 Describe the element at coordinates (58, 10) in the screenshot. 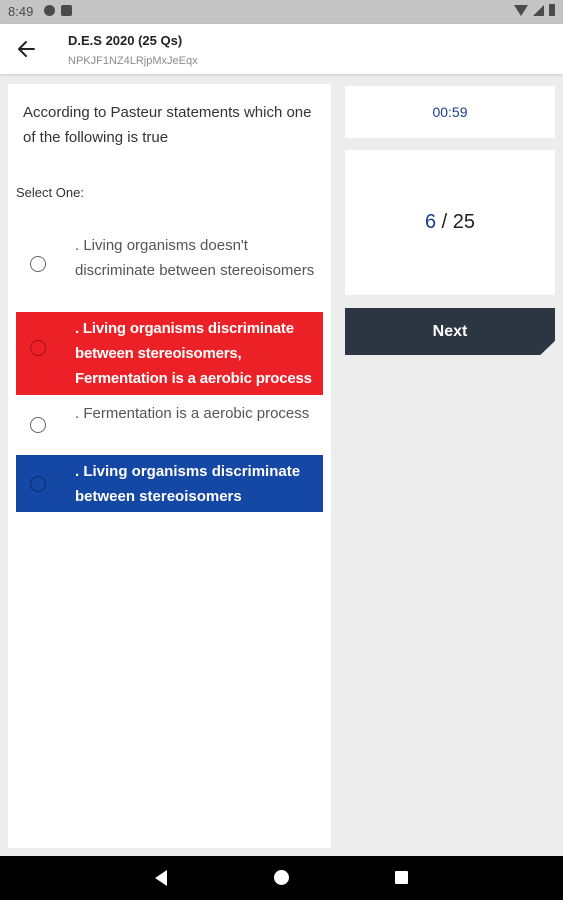

I see `status-left-icons` at that location.